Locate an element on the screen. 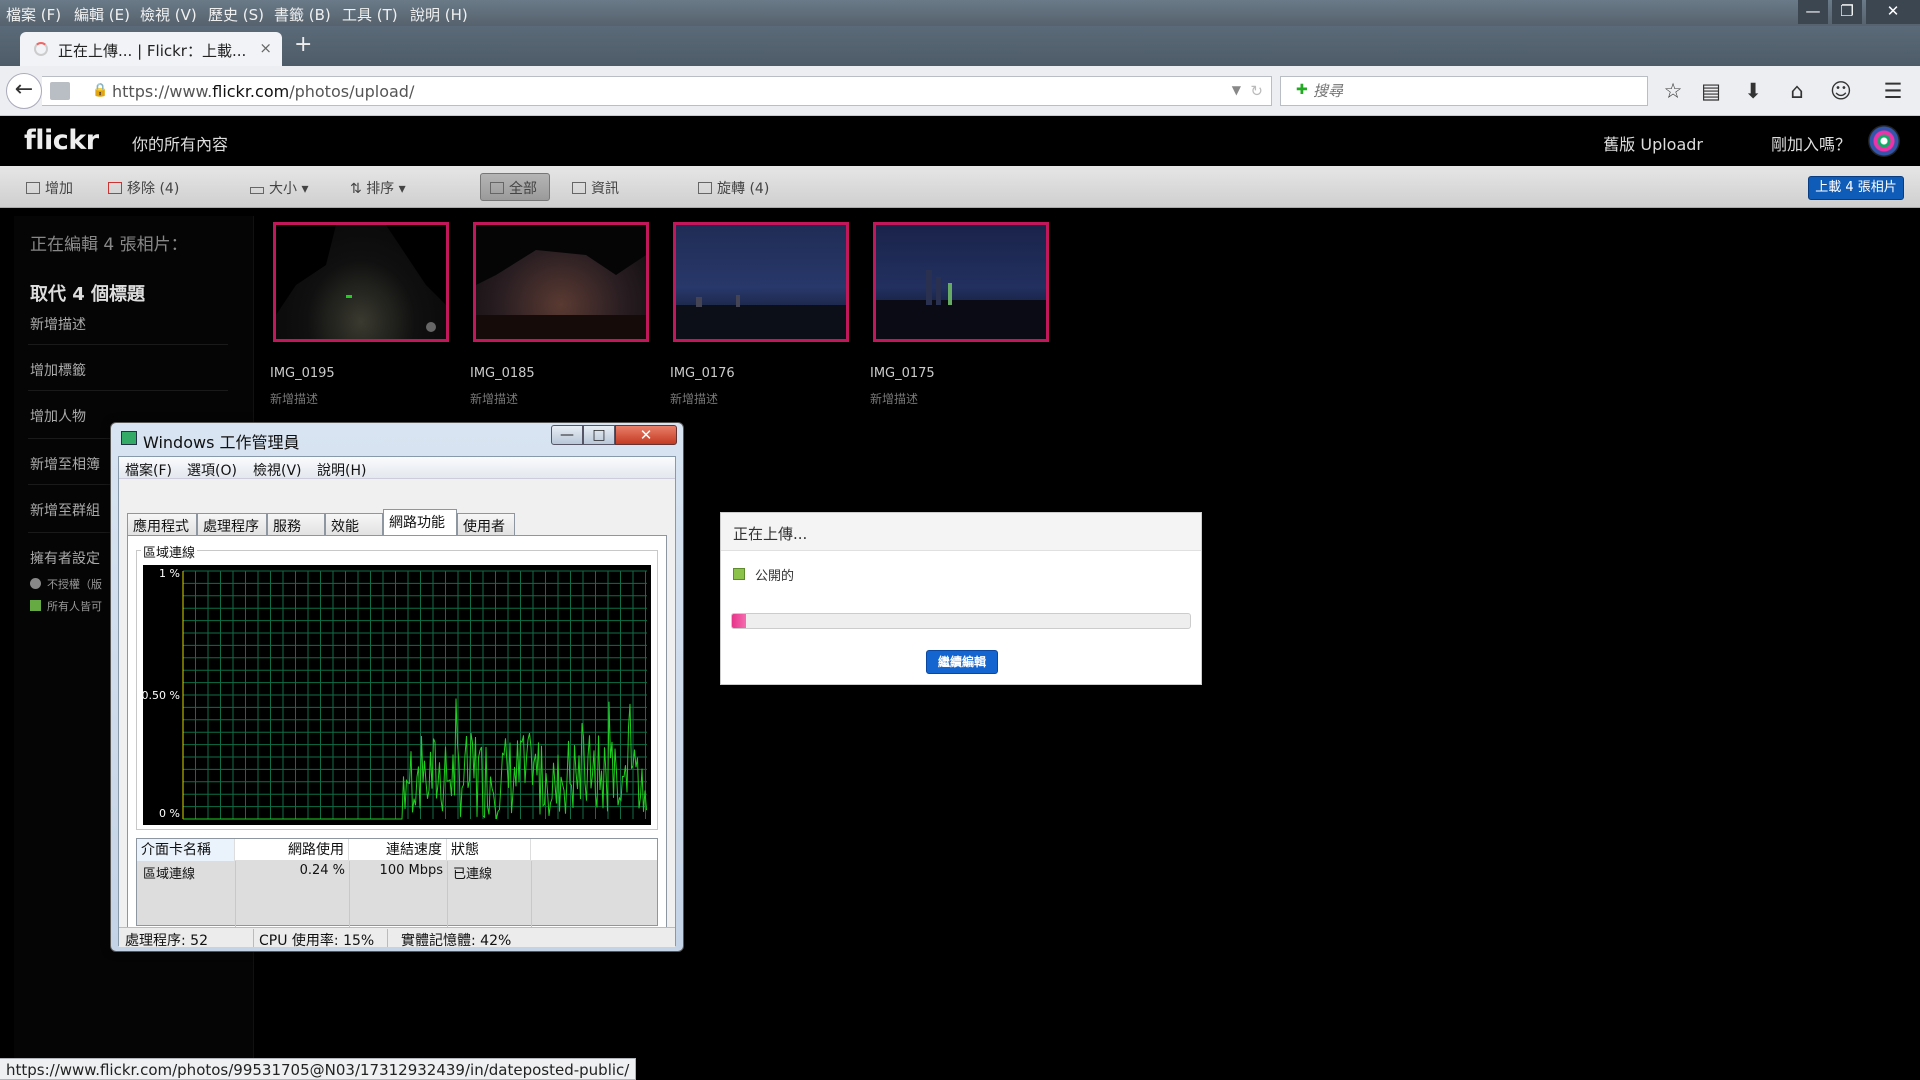 The height and width of the screenshot is (1080, 1920). avatar is located at coordinates (1884, 141).